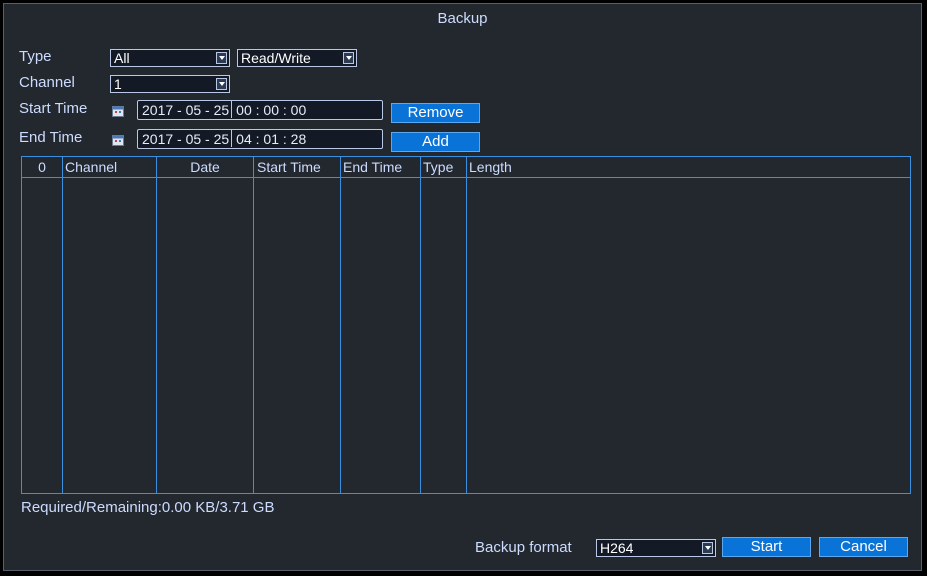 The width and height of the screenshot is (927, 576). What do you see at coordinates (110, 167) in the screenshot?
I see `column-header-channel: Channel` at bounding box center [110, 167].